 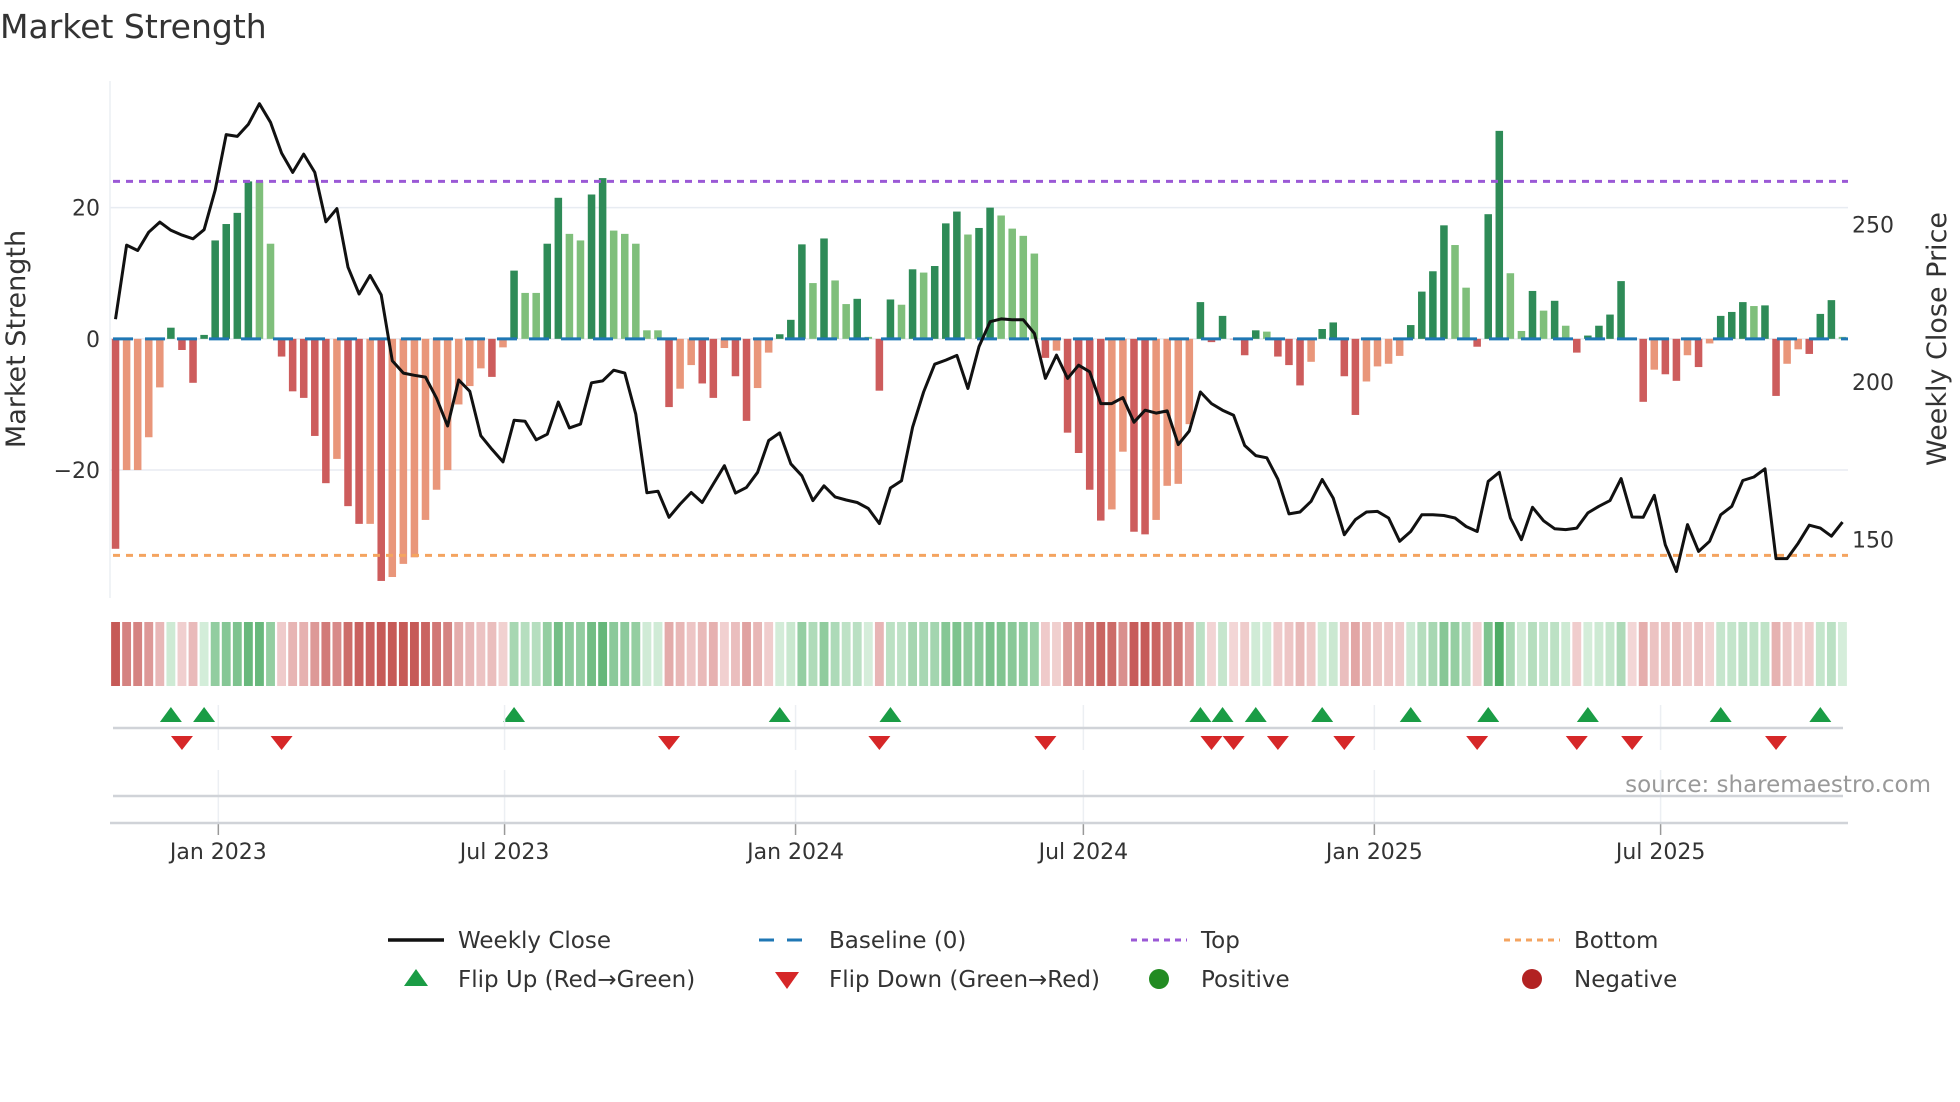 I want to click on triangle-down-icon, so click(x=787, y=980).